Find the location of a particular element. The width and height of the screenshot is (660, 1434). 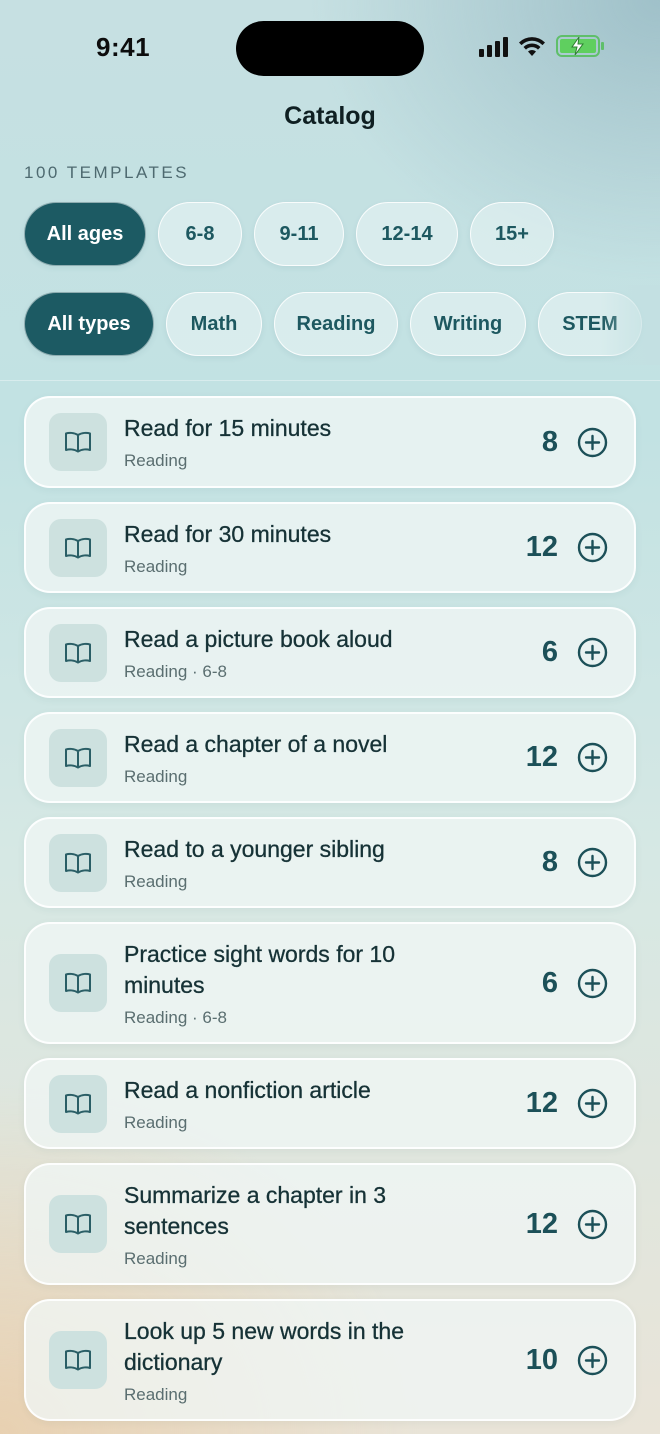

template-card: Read a chapter of a novel Reading 12 is located at coordinates (330, 757).